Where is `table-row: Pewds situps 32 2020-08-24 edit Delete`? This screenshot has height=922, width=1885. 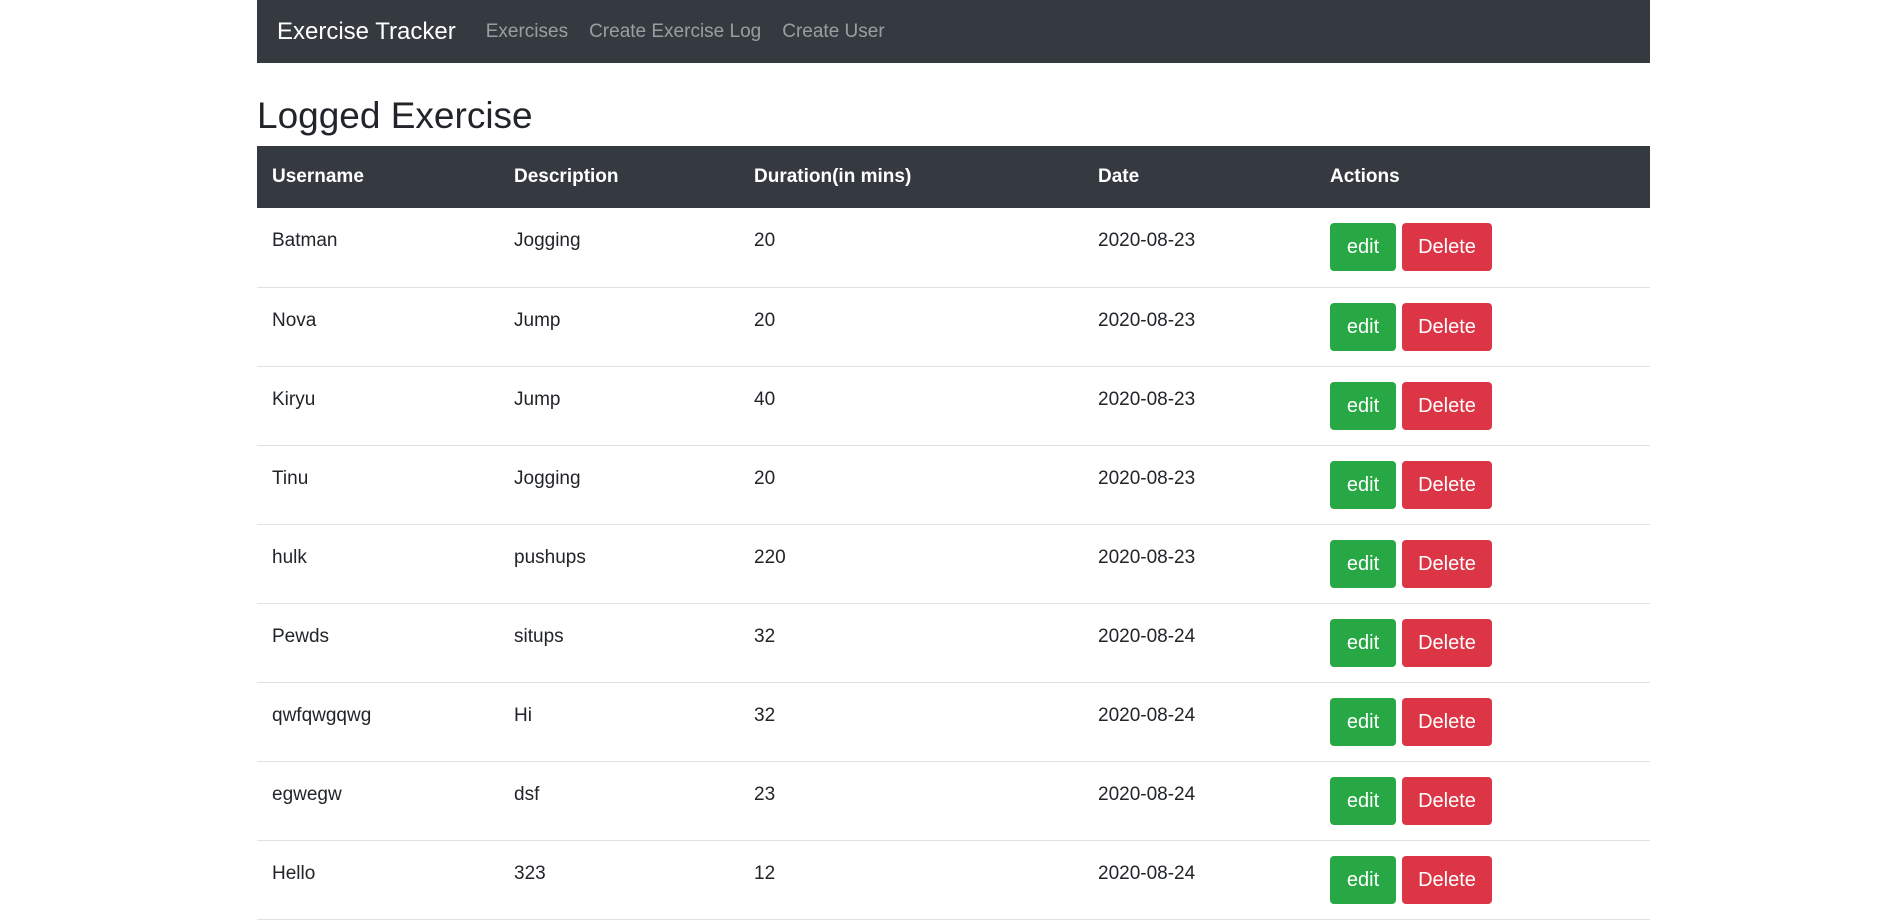
table-row: Pewds situps 32 2020-08-24 edit Delete is located at coordinates (953, 642).